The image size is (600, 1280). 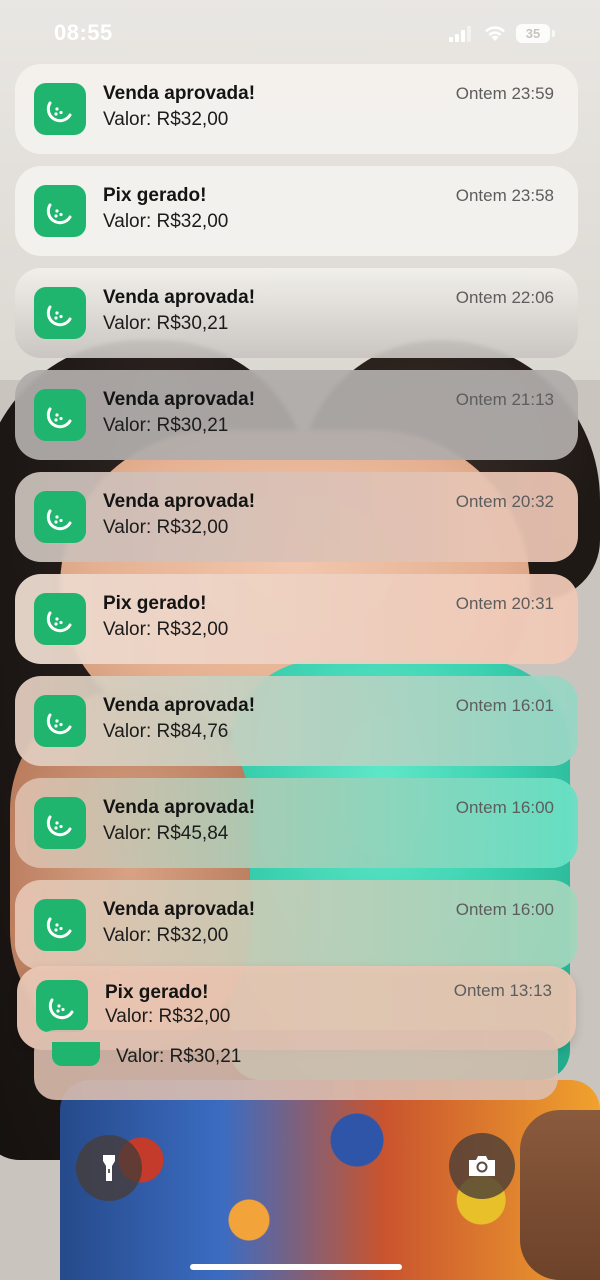 I want to click on notification-card: Venda aprovada! Valor: R$32,00 Ontem 16:00, so click(x=296, y=925).